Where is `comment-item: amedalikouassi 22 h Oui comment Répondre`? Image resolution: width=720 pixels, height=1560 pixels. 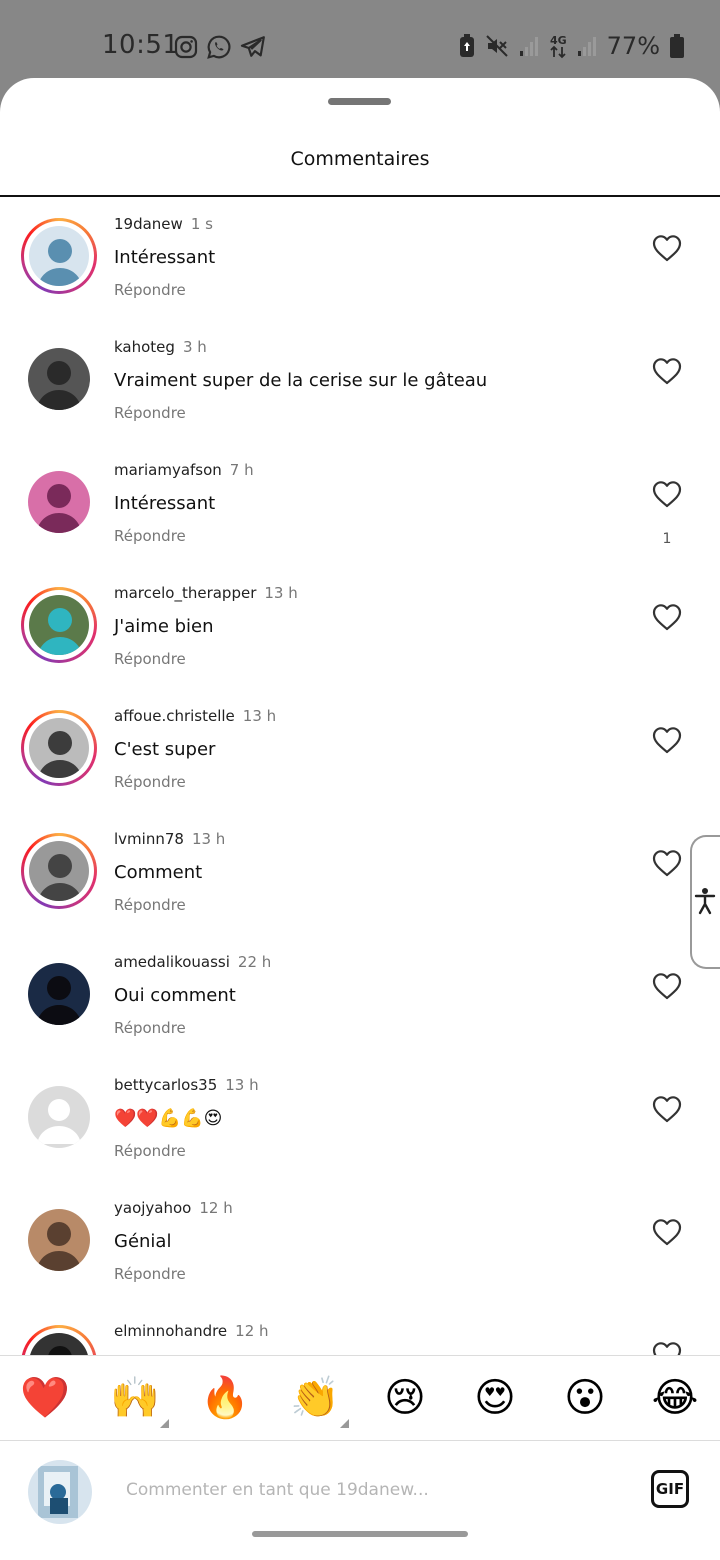 comment-item: amedalikouassi 22 h Oui comment Répondre is located at coordinates (360, 996).